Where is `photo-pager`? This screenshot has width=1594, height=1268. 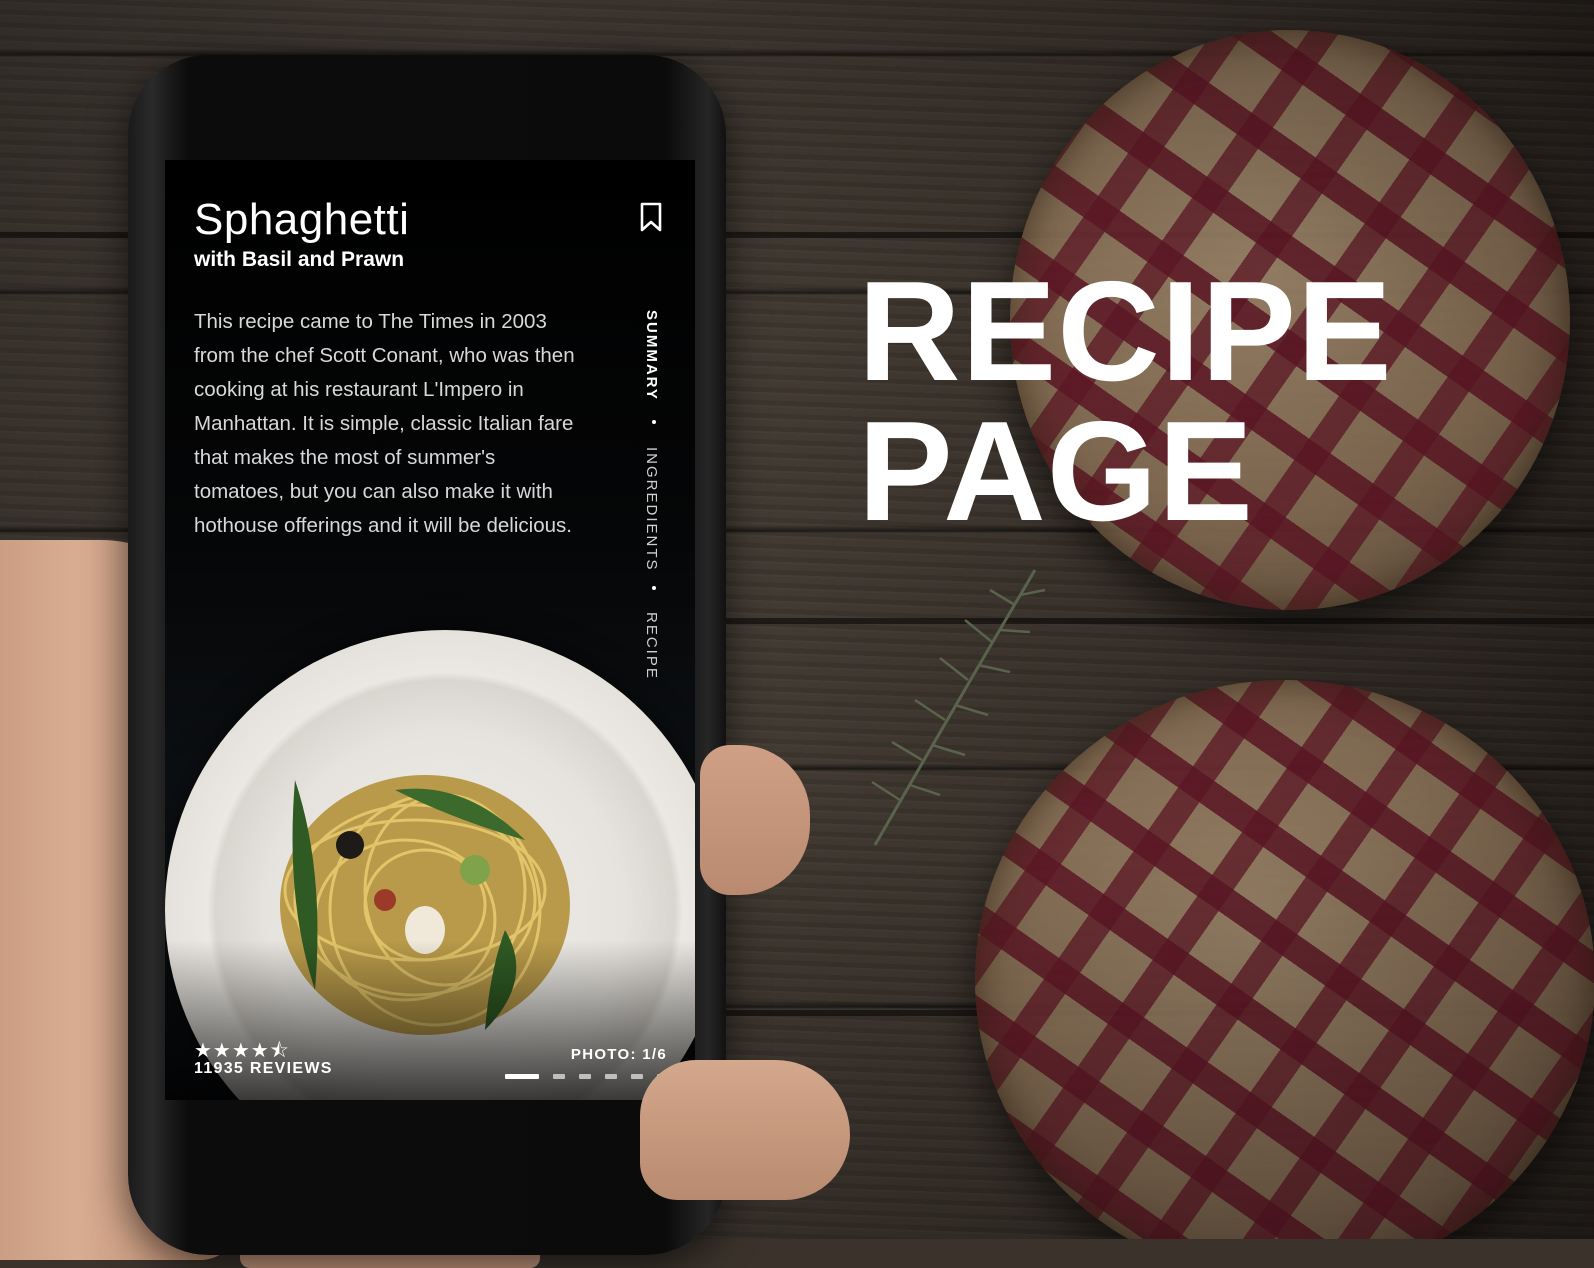 photo-pager is located at coordinates (587, 1076).